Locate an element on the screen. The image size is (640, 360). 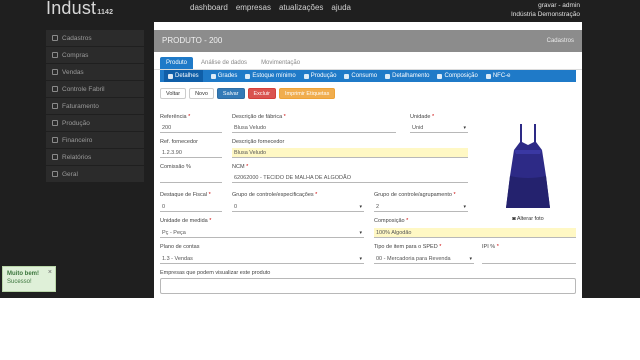
app-logo: Indust1142 is located at coordinates (79, 9).